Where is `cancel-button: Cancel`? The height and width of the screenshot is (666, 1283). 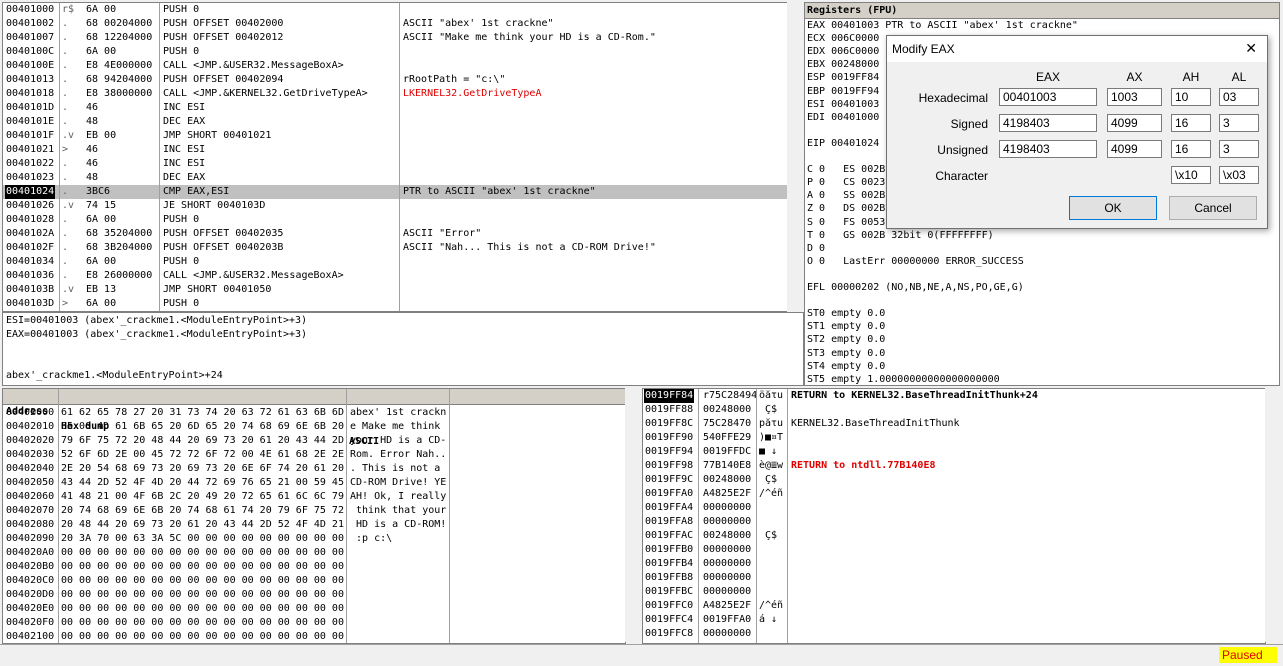
cancel-button: Cancel is located at coordinates (1213, 208).